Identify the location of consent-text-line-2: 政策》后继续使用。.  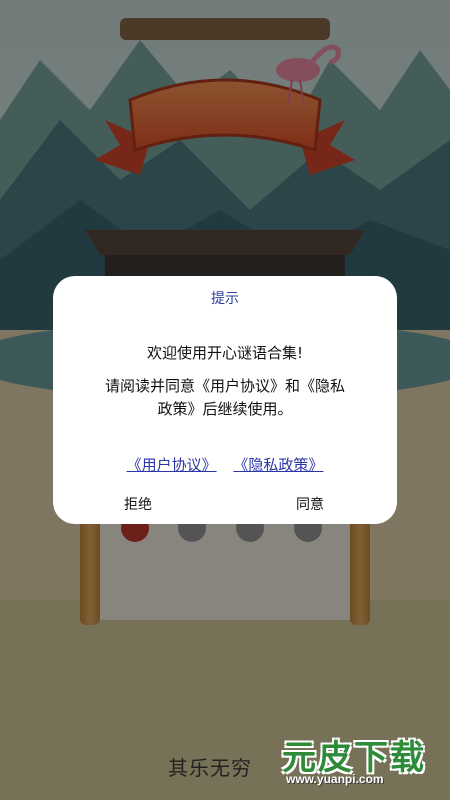
(225, 409).